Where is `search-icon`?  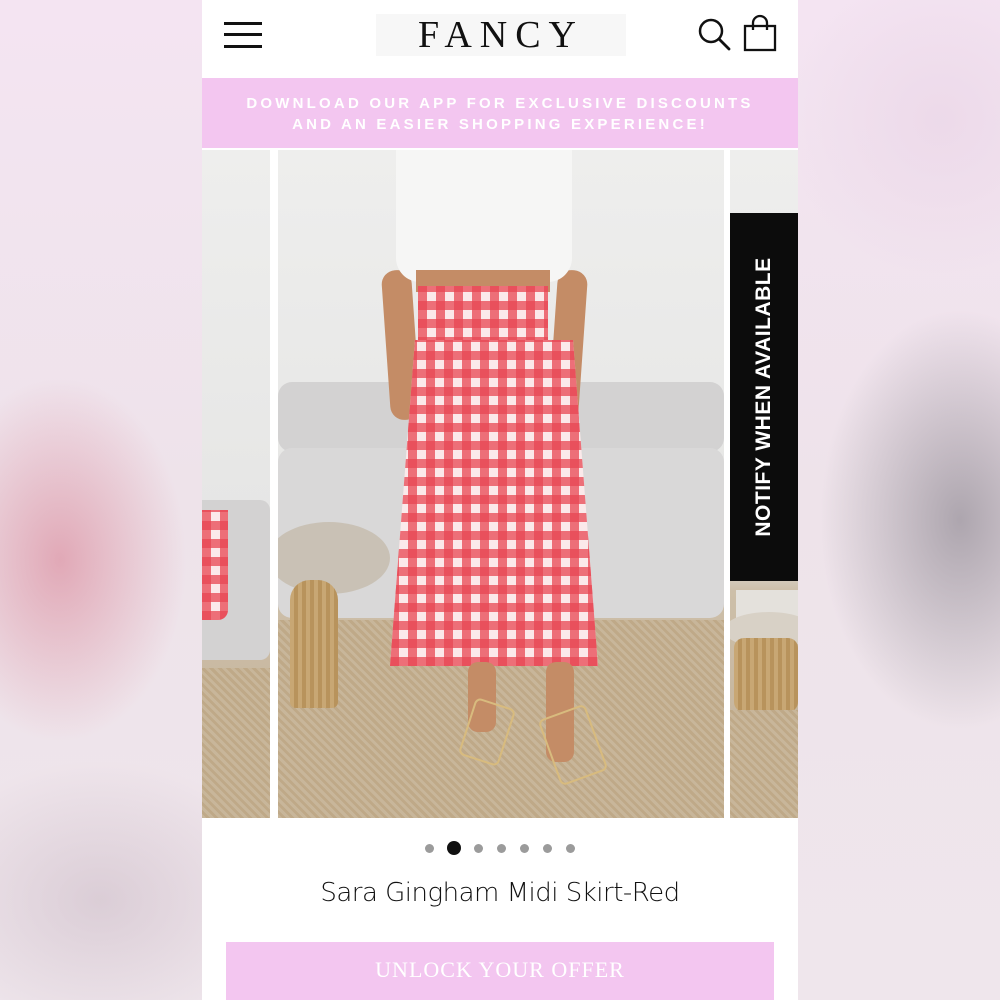 search-icon is located at coordinates (714, 34).